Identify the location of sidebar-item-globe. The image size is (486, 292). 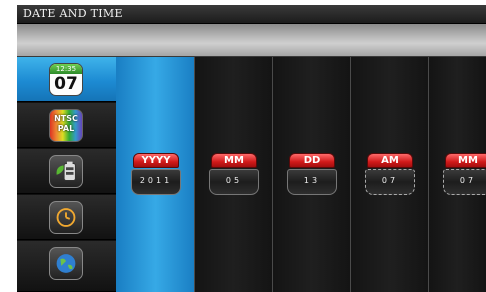
(66, 266).